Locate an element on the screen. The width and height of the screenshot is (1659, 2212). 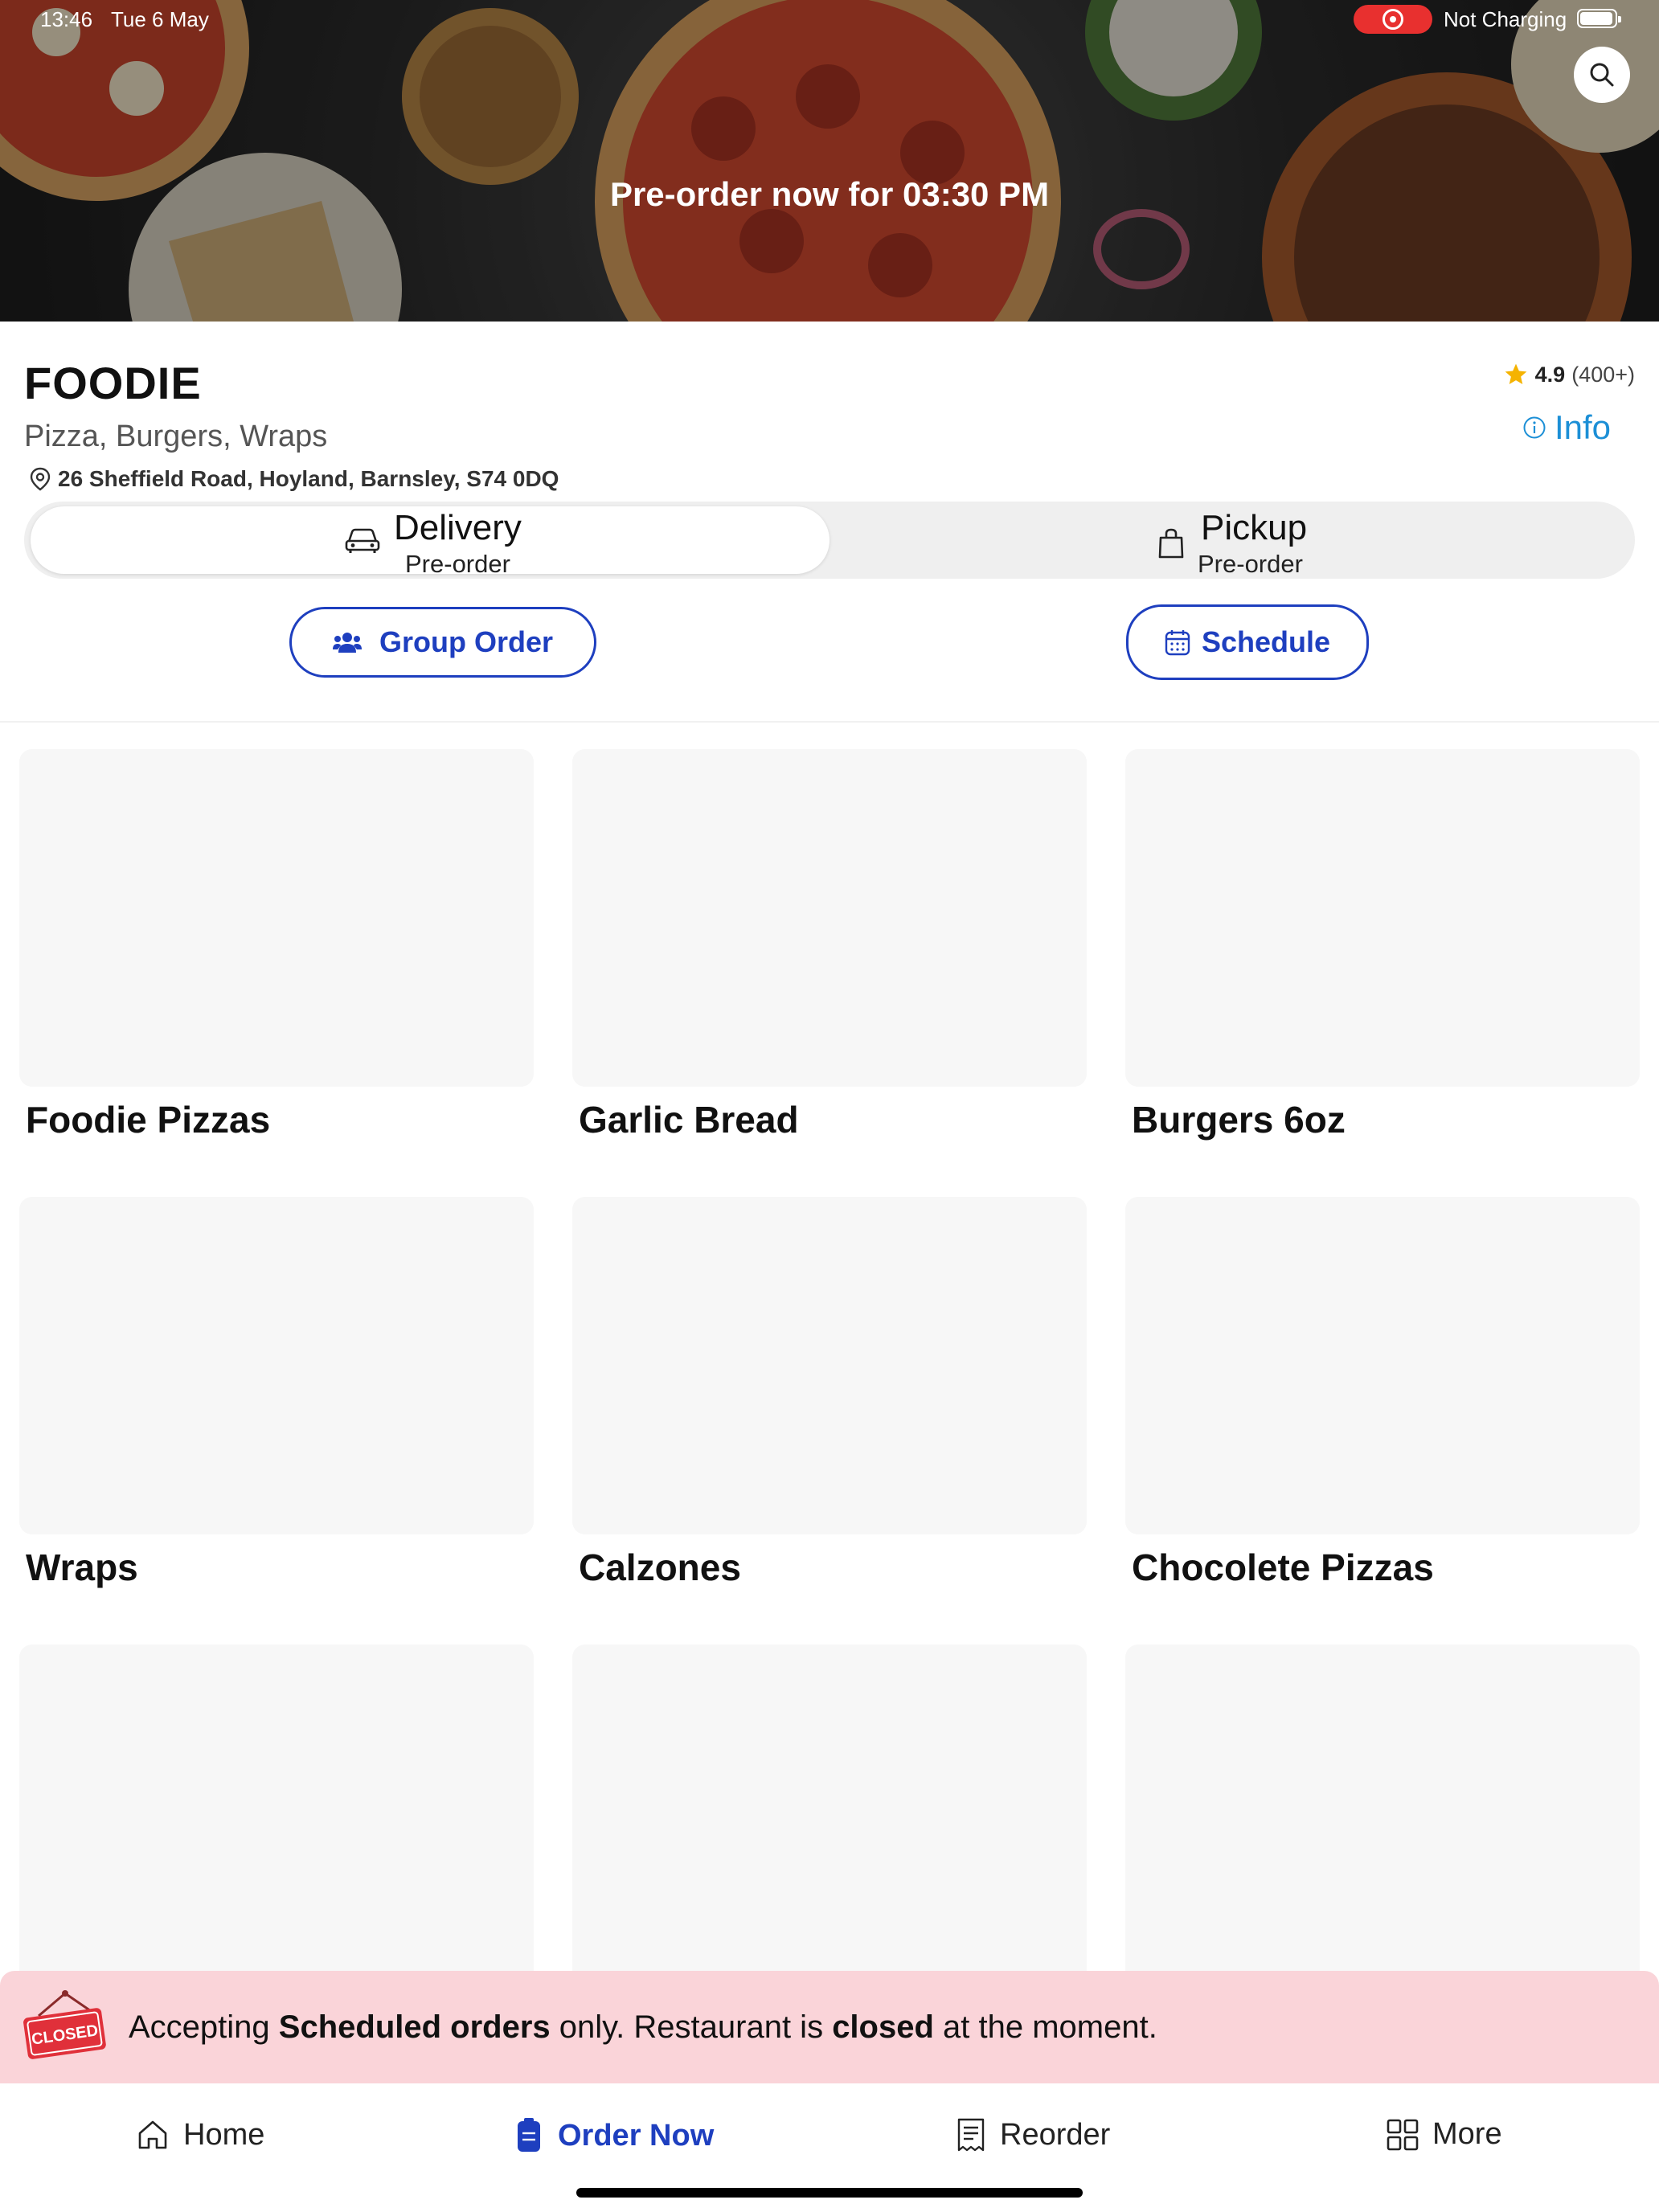
category-card: Wraps is located at coordinates (276, 1393).